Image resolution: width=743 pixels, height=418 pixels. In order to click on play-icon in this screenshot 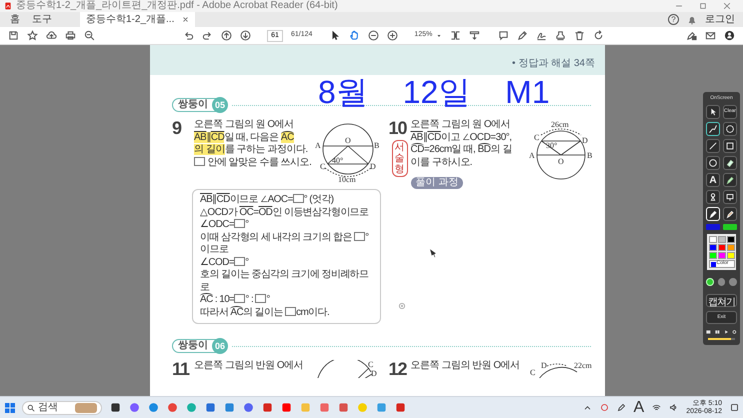, I will do `click(726, 332)`.